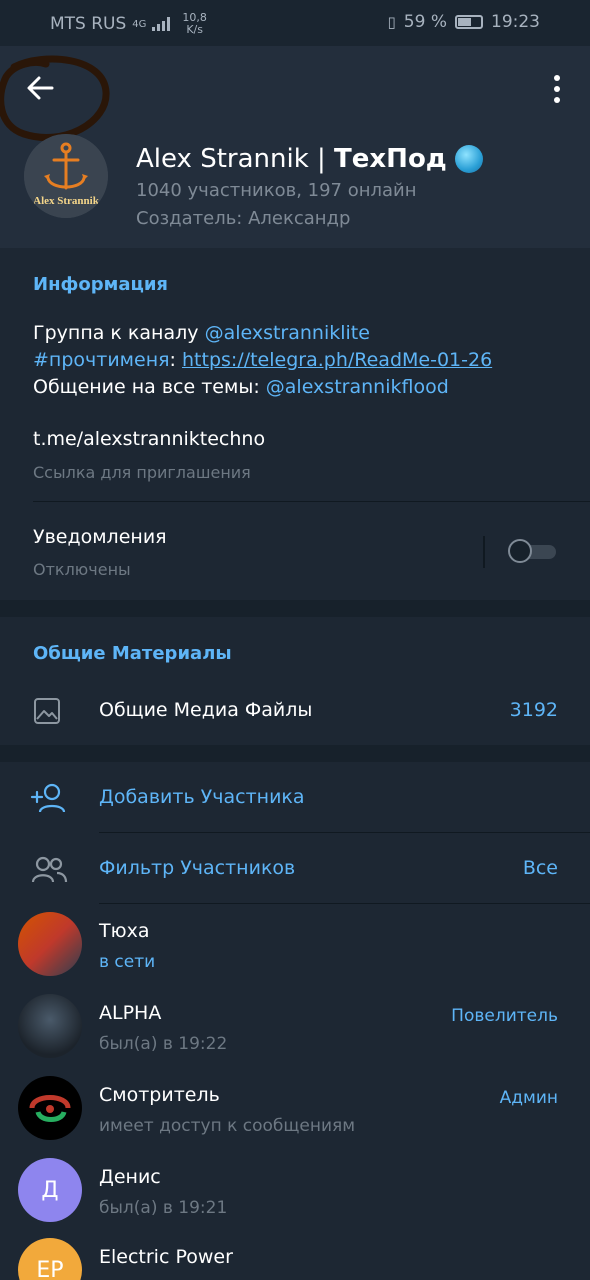 This screenshot has height=1280, width=590. Describe the element at coordinates (533, 710) in the screenshot. I see `shared-media-count: 3192` at that location.